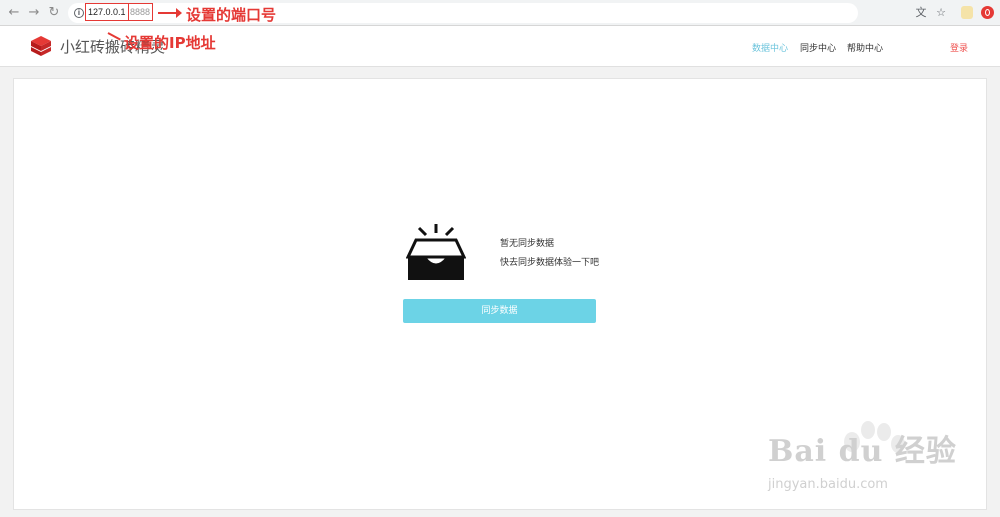  I want to click on empty-tray-icon, so click(436, 252).